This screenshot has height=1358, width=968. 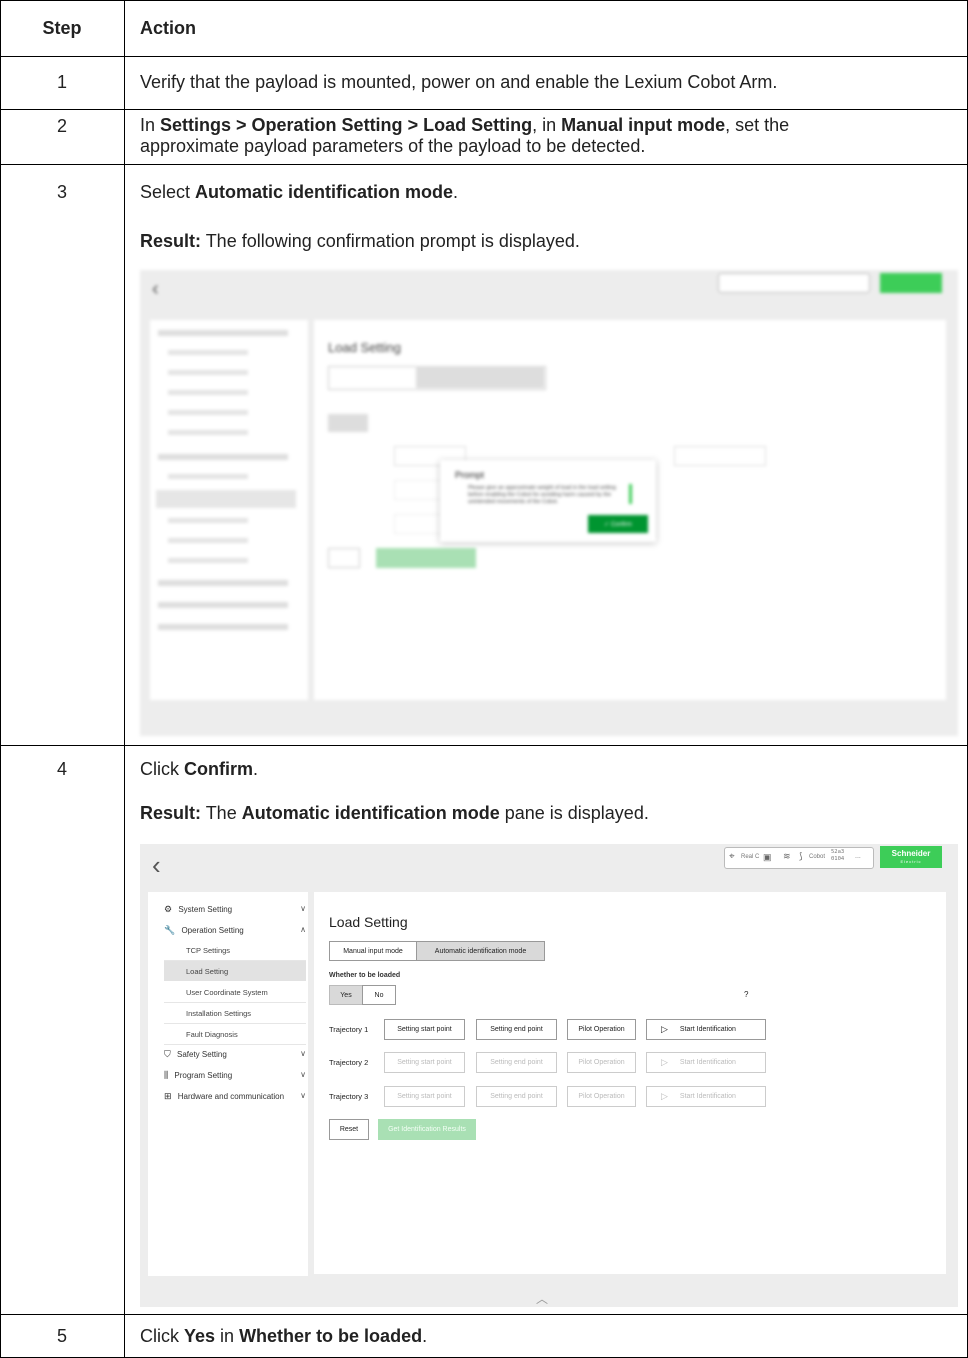 I want to click on get-identification-results-button: Get Identification Results, so click(x=427, y=1129).